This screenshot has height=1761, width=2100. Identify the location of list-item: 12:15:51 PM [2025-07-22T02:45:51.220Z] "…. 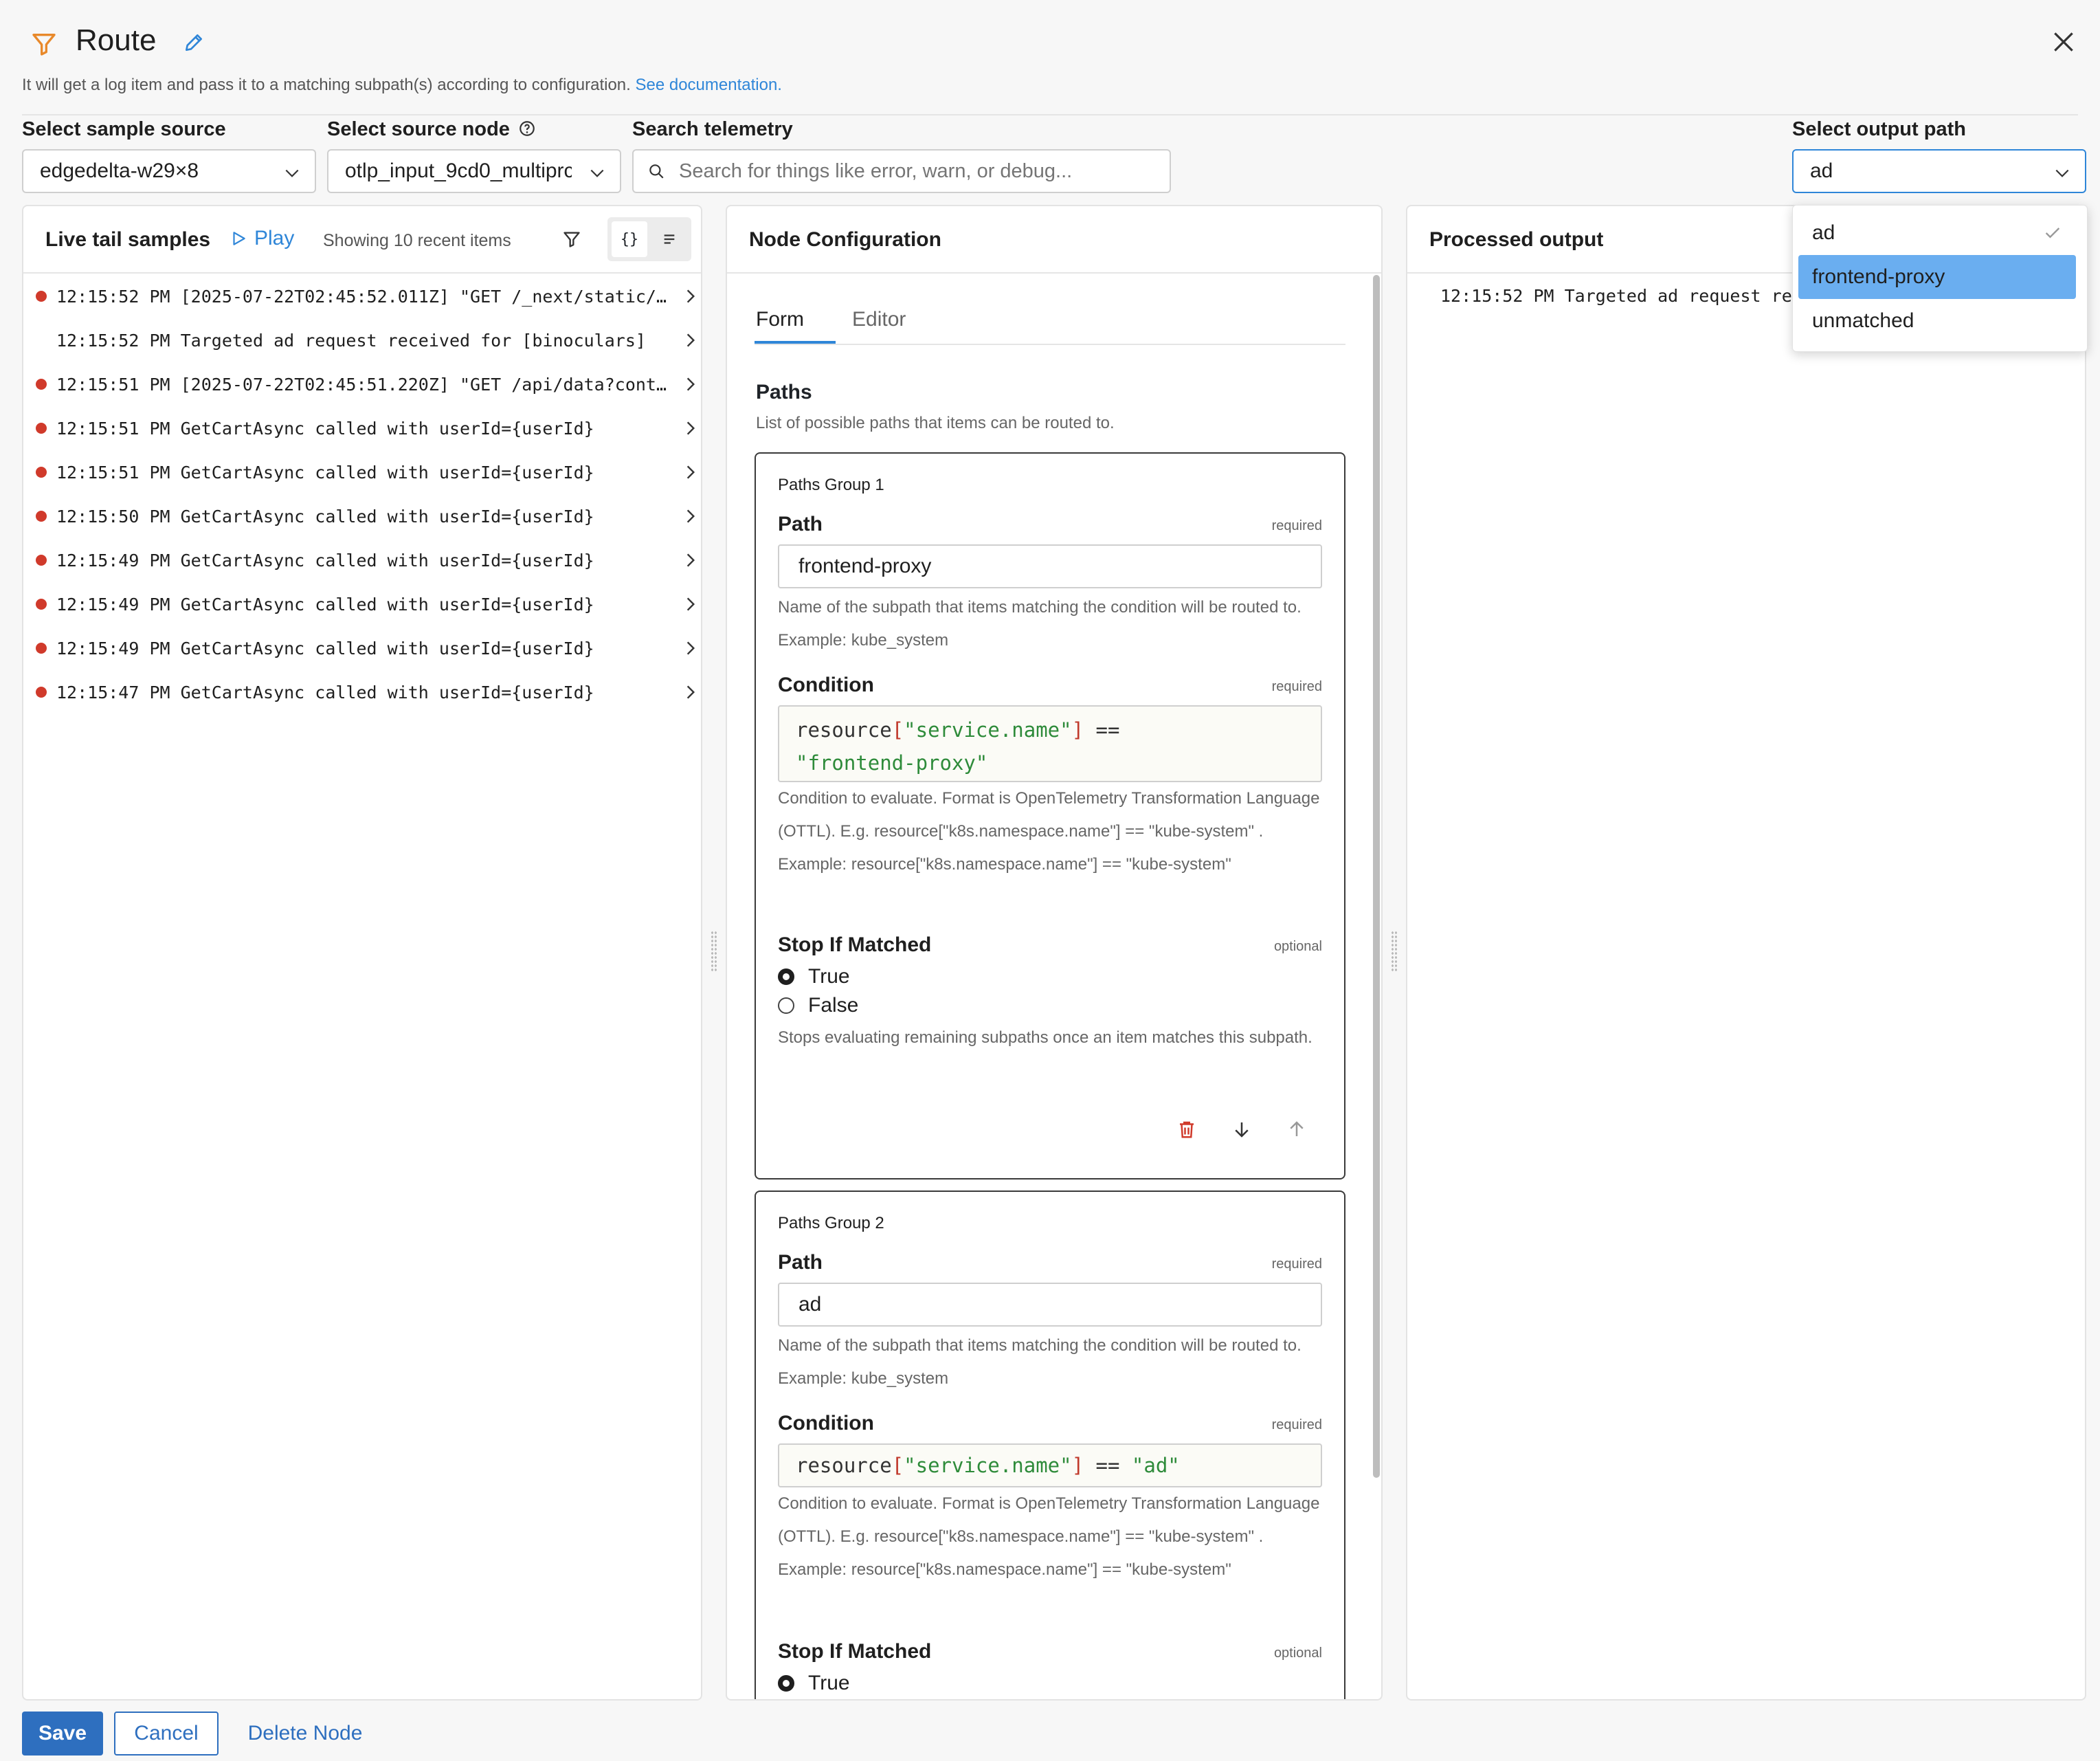
(363, 385).